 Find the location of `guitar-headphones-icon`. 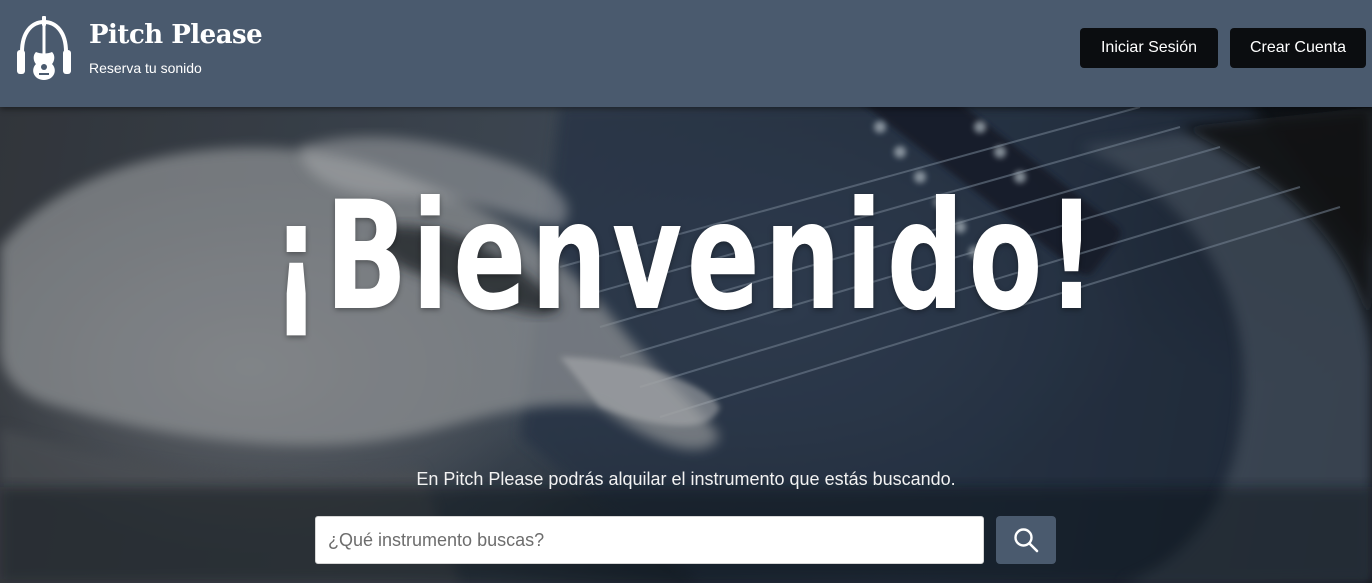

guitar-headphones-icon is located at coordinates (44, 47).